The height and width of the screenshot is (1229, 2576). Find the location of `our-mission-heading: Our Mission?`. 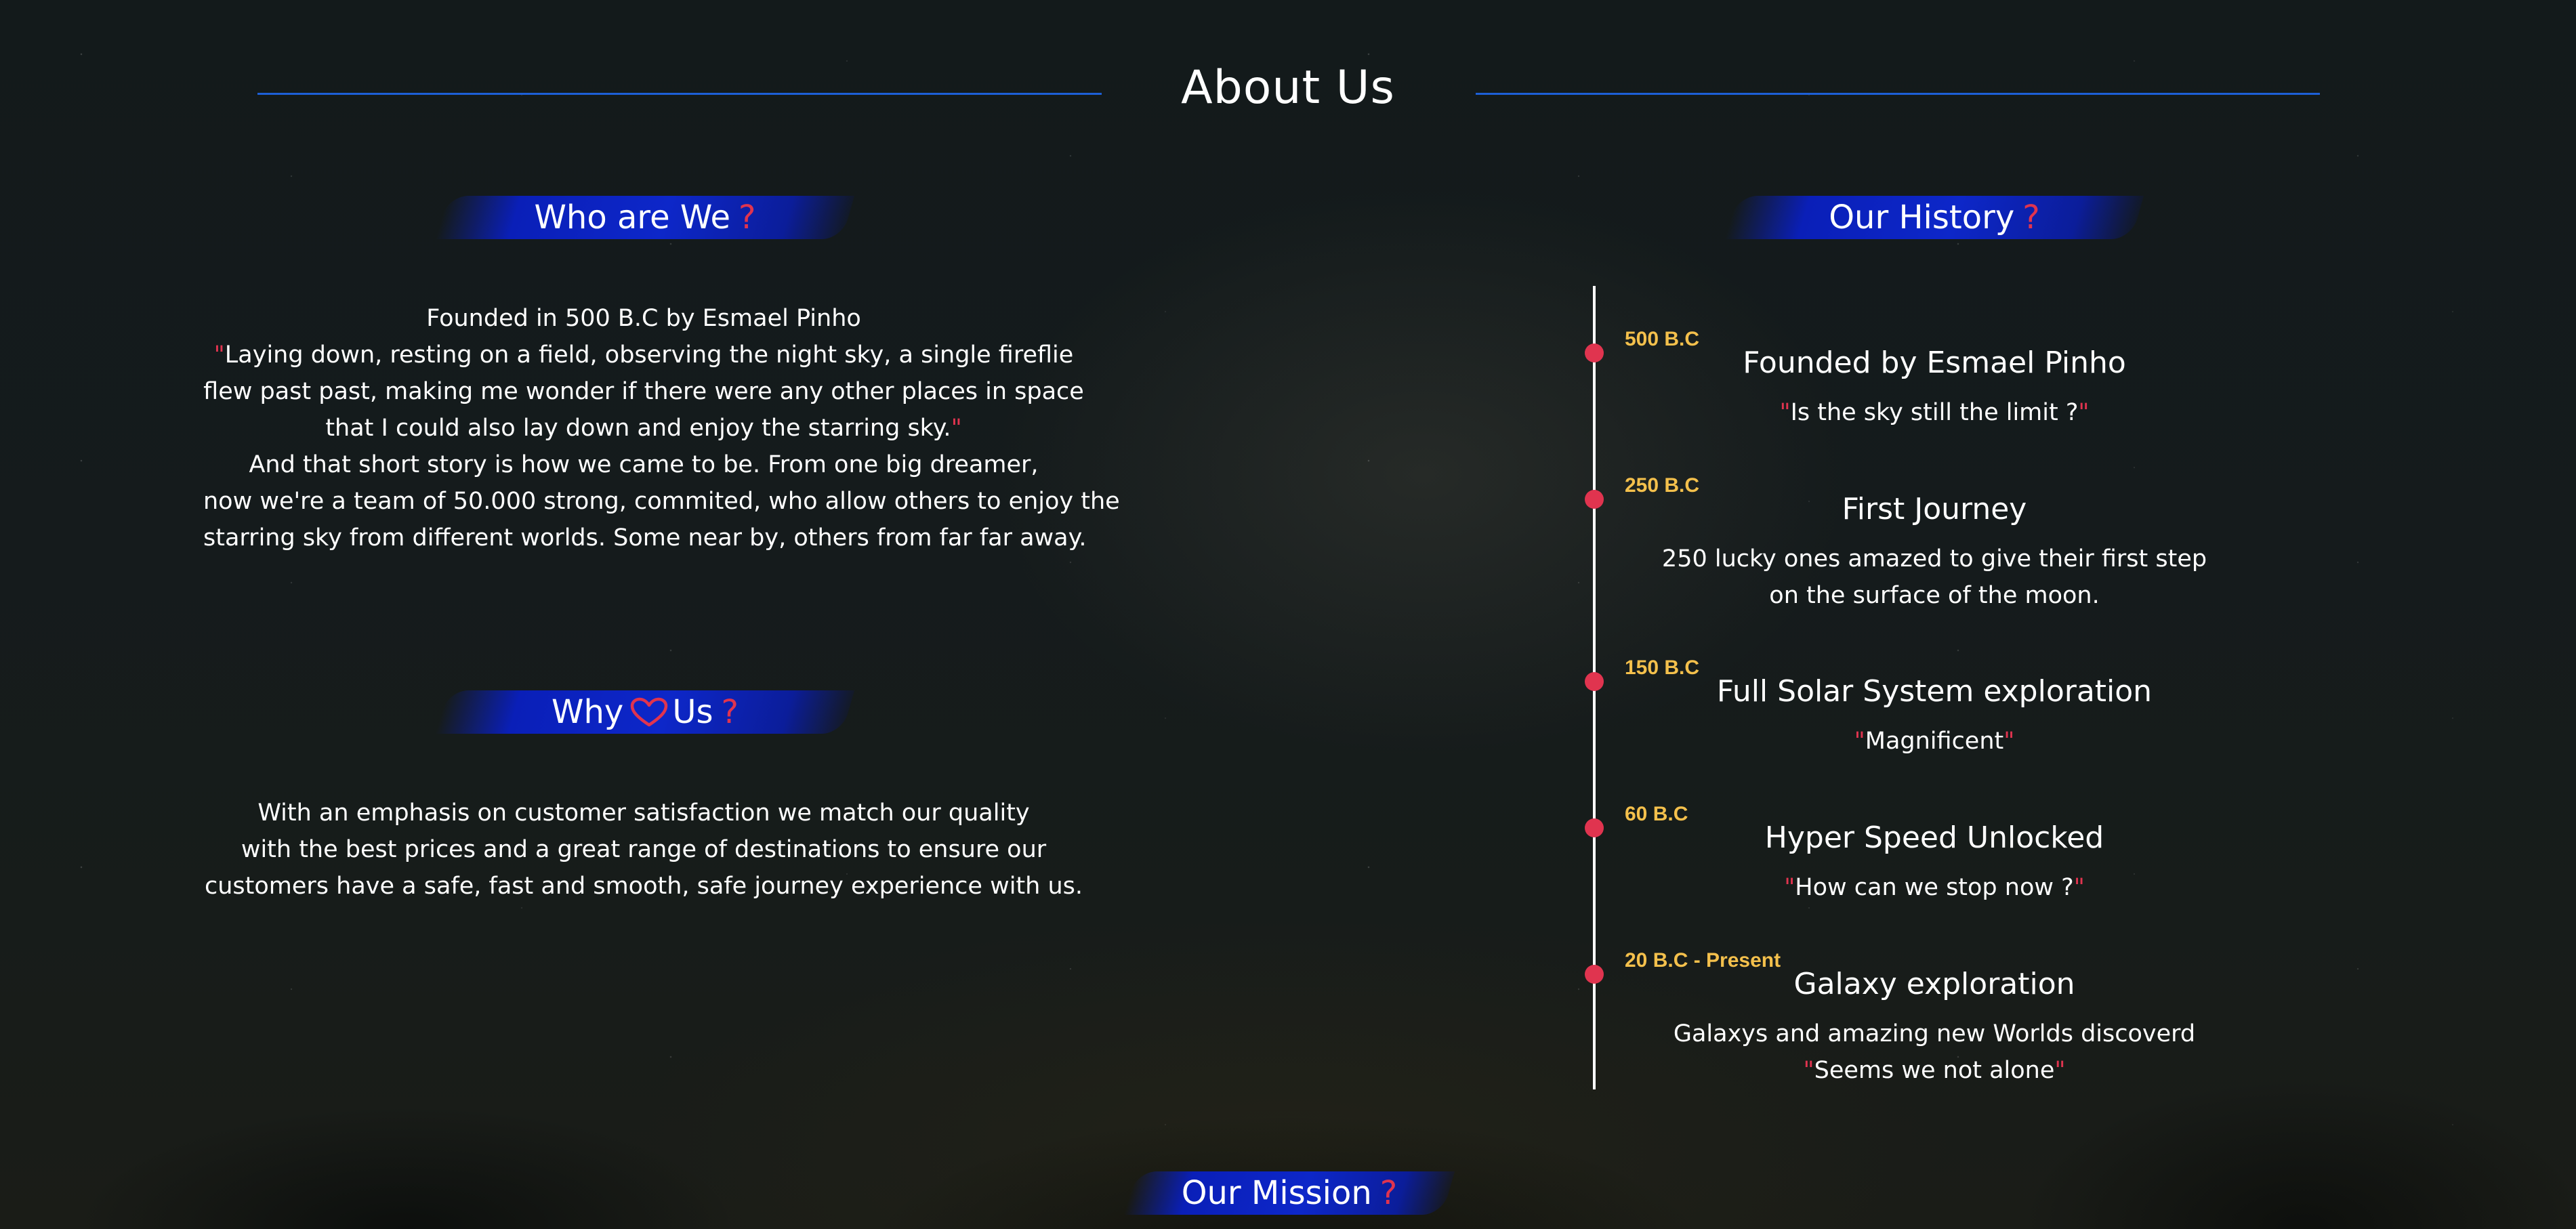

our-mission-heading: Our Mission? is located at coordinates (1289, 1193).